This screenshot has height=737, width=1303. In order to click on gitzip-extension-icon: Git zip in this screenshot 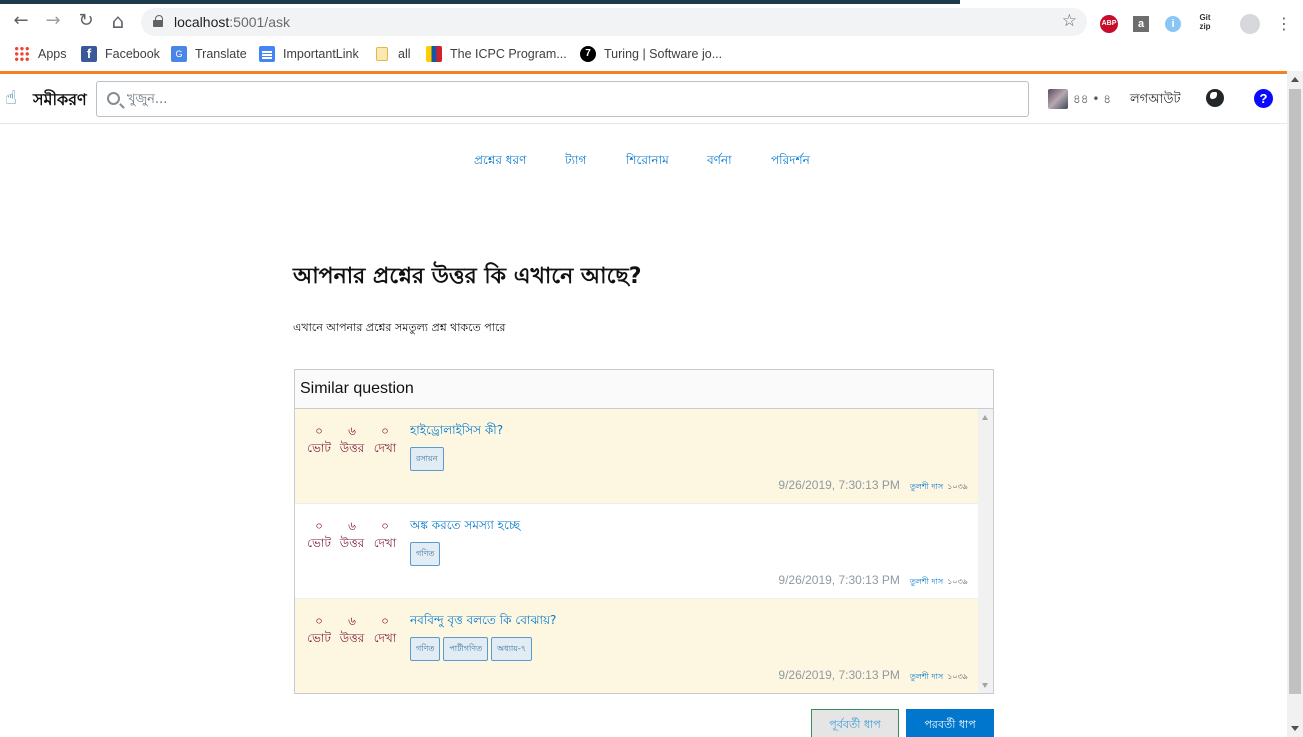, I will do `click(1205, 22)`.